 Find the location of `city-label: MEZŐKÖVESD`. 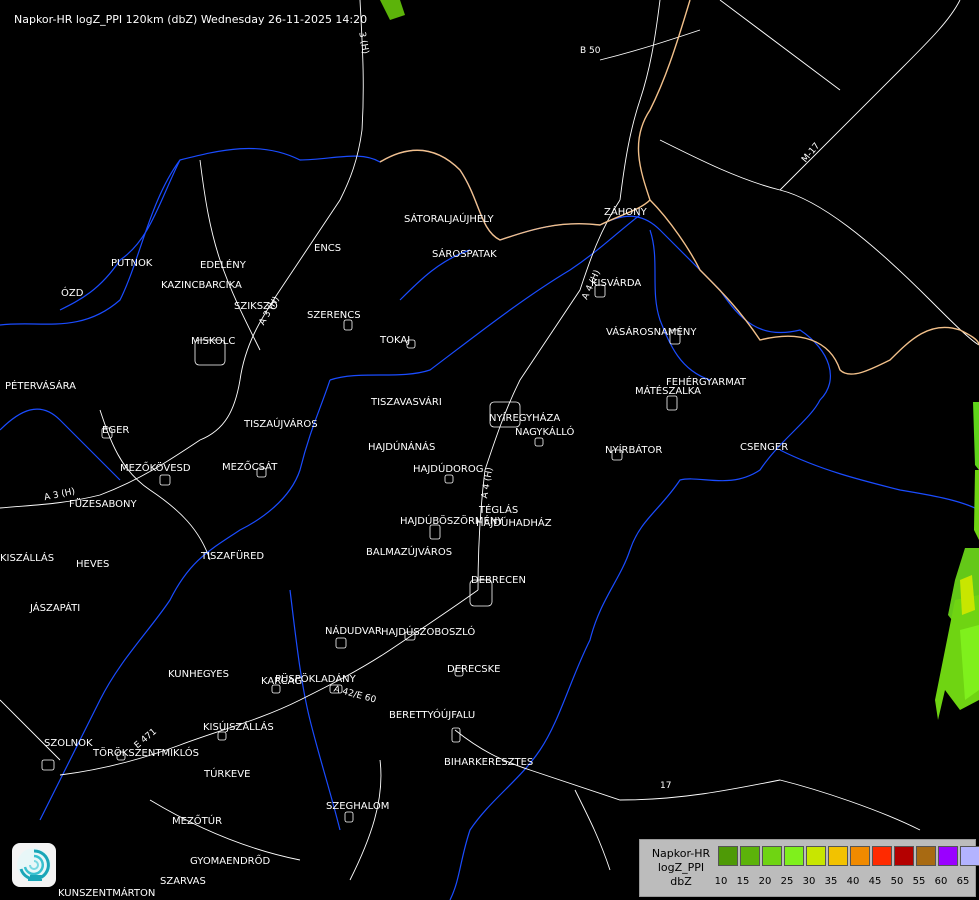

city-label: MEZŐKÖVESD is located at coordinates (155, 468).